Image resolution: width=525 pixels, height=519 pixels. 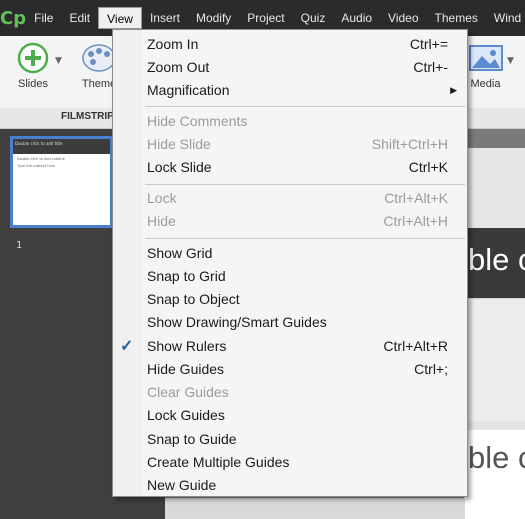 What do you see at coordinates (19, 245) in the screenshot?
I see `slide-number: 1` at bounding box center [19, 245].